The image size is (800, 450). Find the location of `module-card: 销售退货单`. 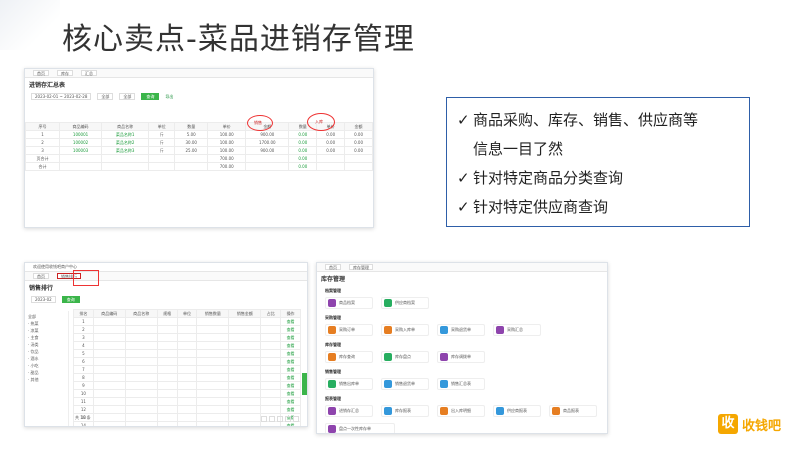

module-card: 销售退货单 is located at coordinates (405, 384).